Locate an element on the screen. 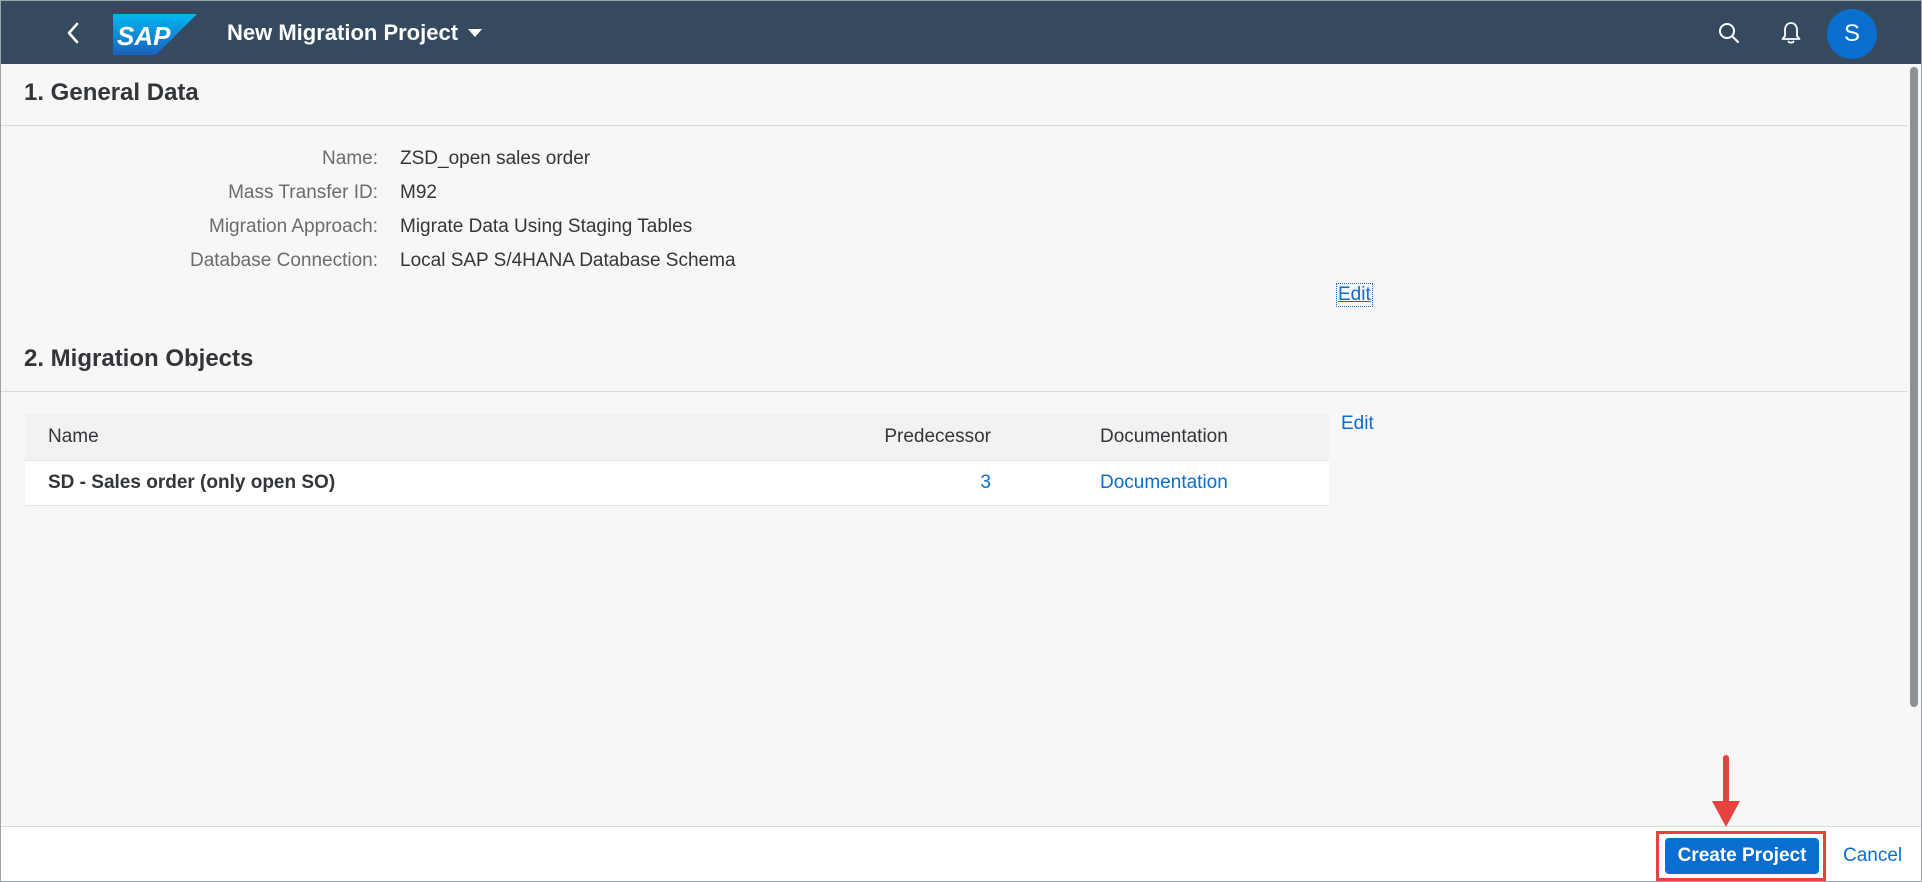 The width and height of the screenshot is (1922, 882). field-label: Migration Approach: is located at coordinates (293, 226).